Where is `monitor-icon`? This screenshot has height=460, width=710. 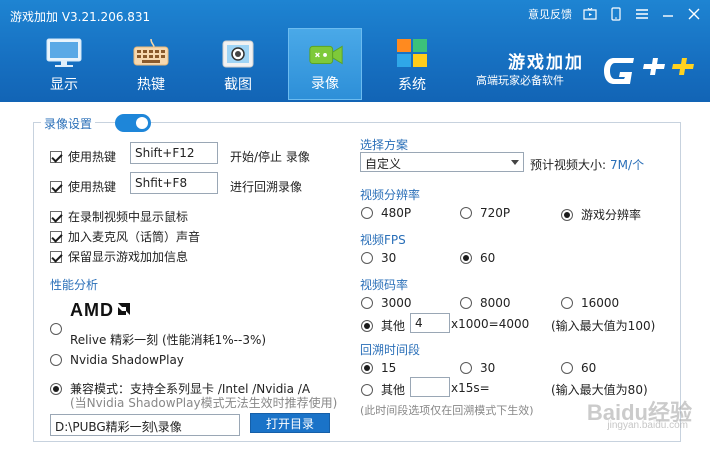
monitor-icon is located at coordinates (64, 53).